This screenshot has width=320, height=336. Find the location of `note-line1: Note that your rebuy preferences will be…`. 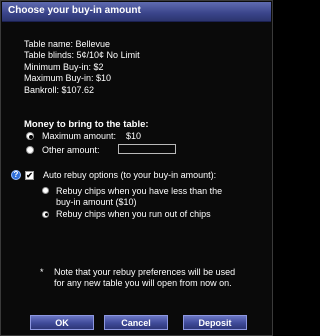

note-line1: Note that your rebuy preferences will be… is located at coordinates (145, 272).